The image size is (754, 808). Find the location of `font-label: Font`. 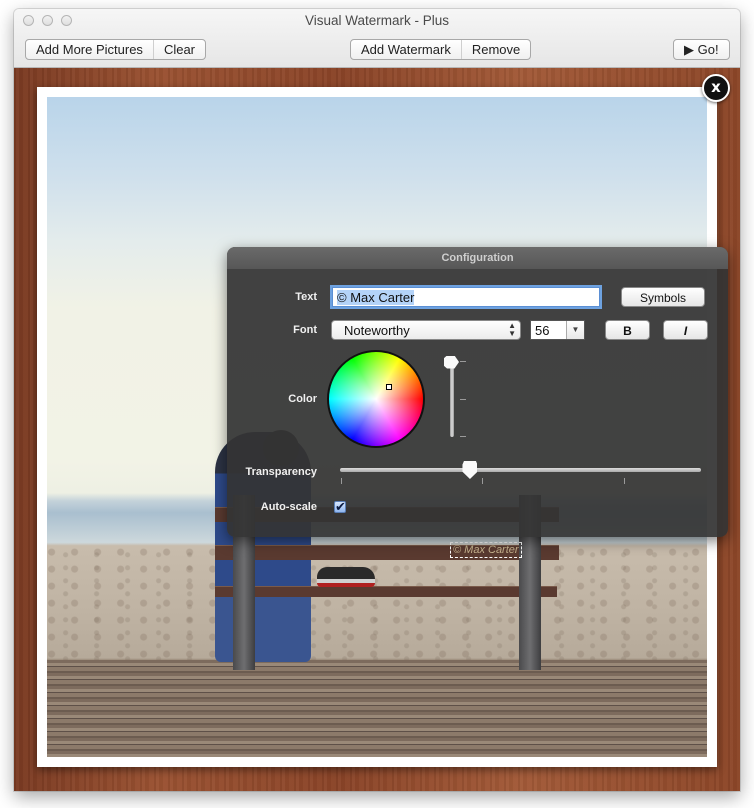

font-label: Font is located at coordinates (305, 330).